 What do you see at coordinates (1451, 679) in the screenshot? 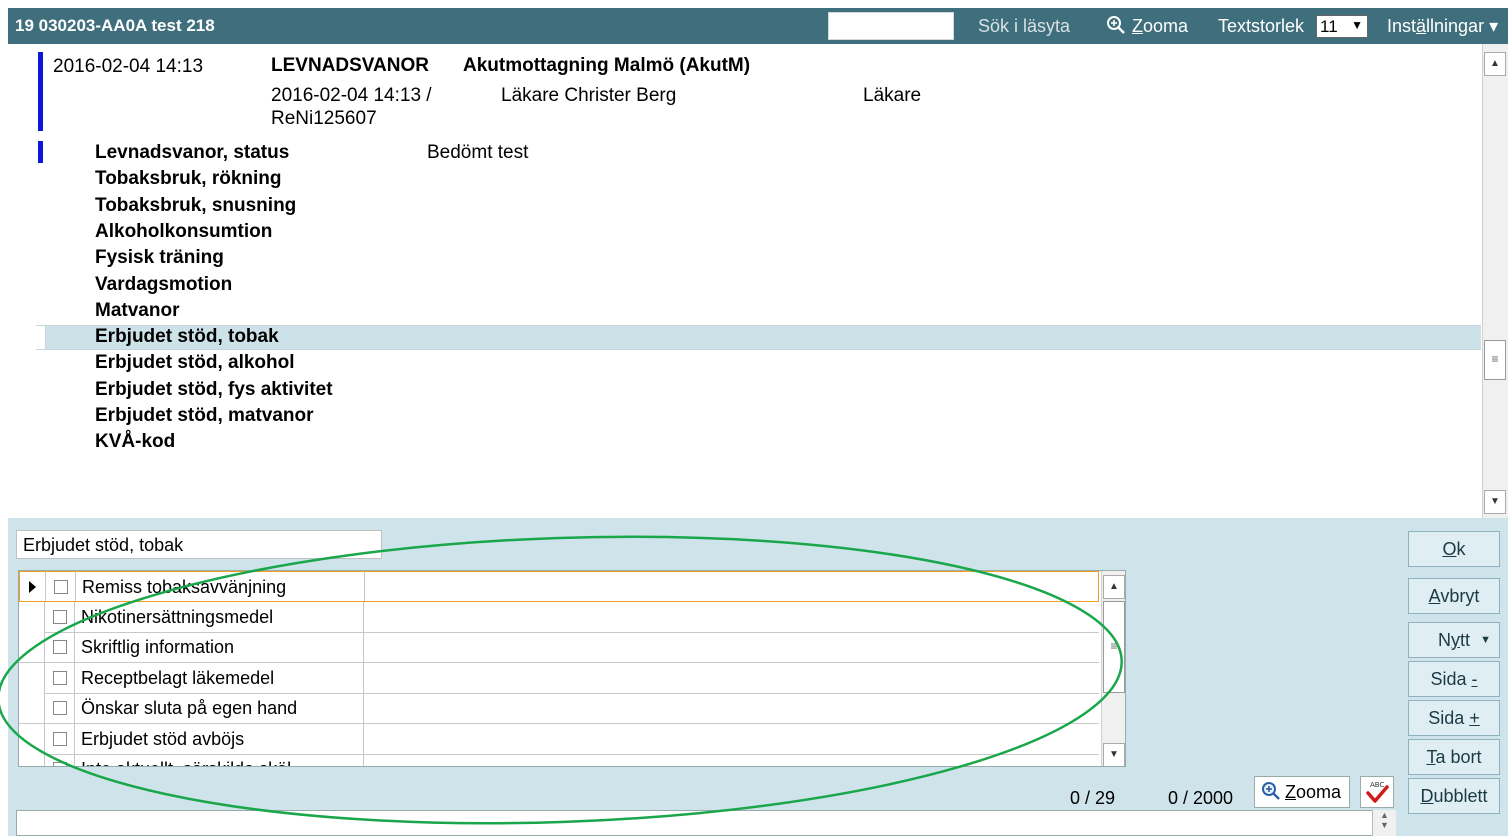
I see `page-prev-label: Sida` at bounding box center [1451, 679].